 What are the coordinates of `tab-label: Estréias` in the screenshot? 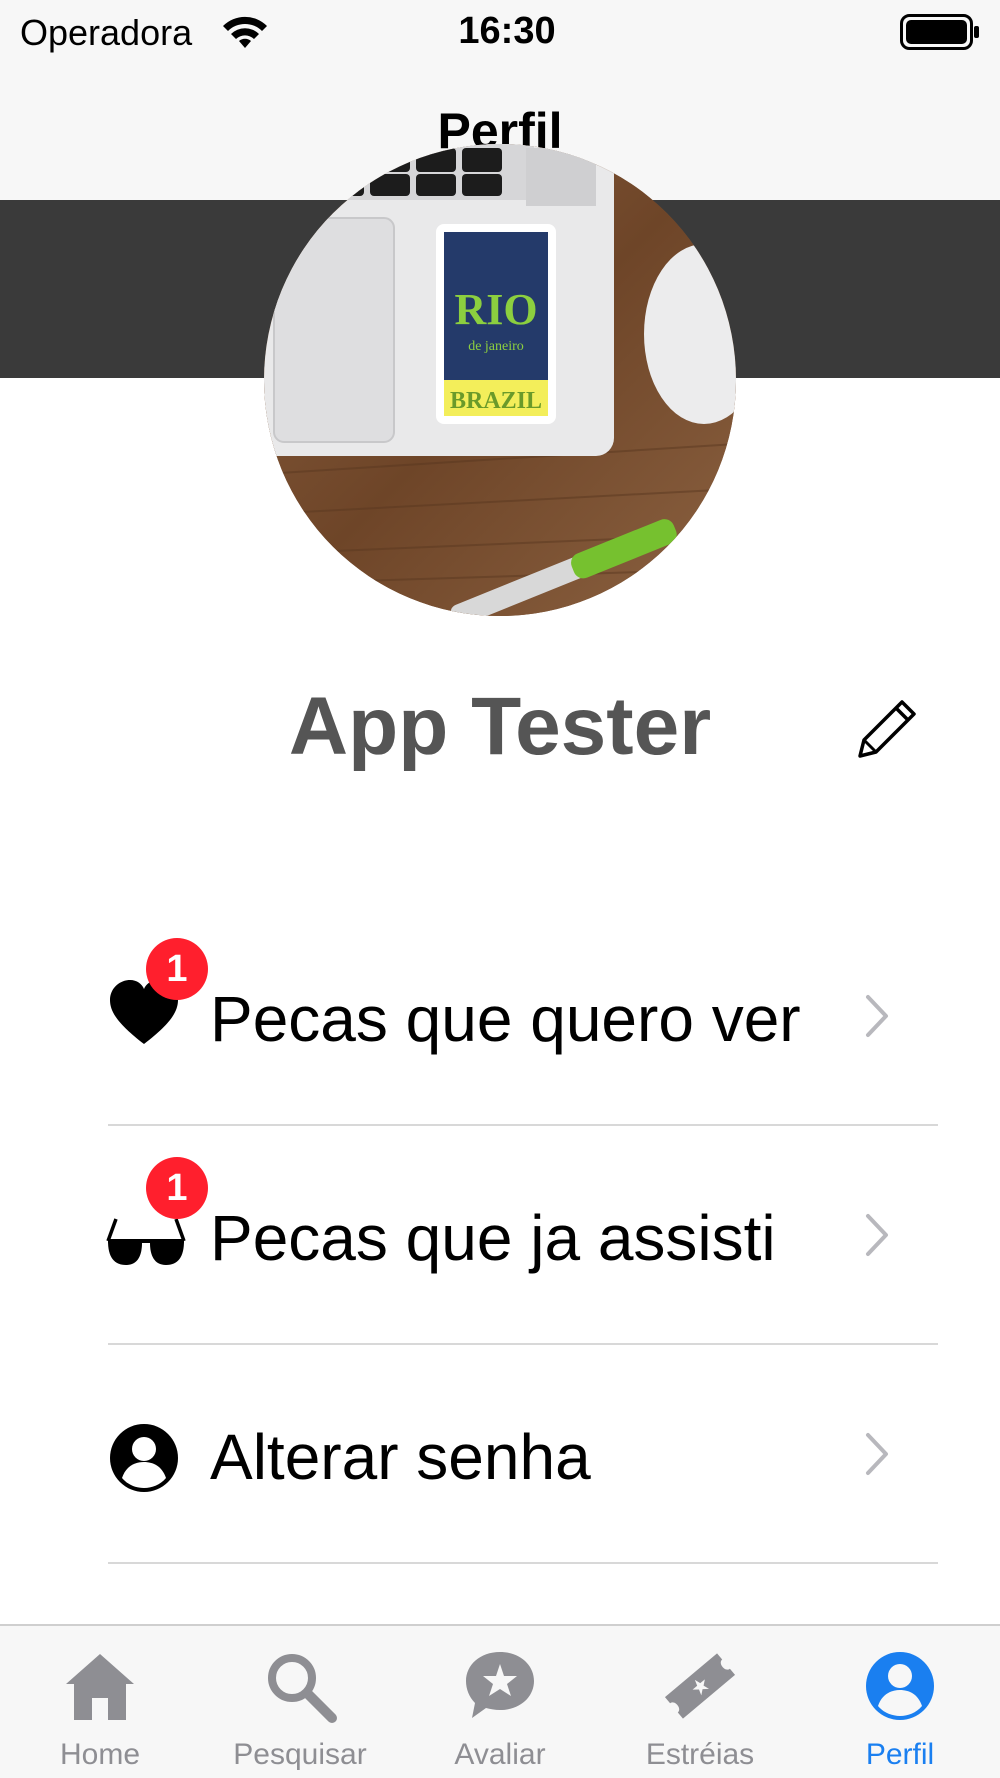 It's located at (700, 1754).